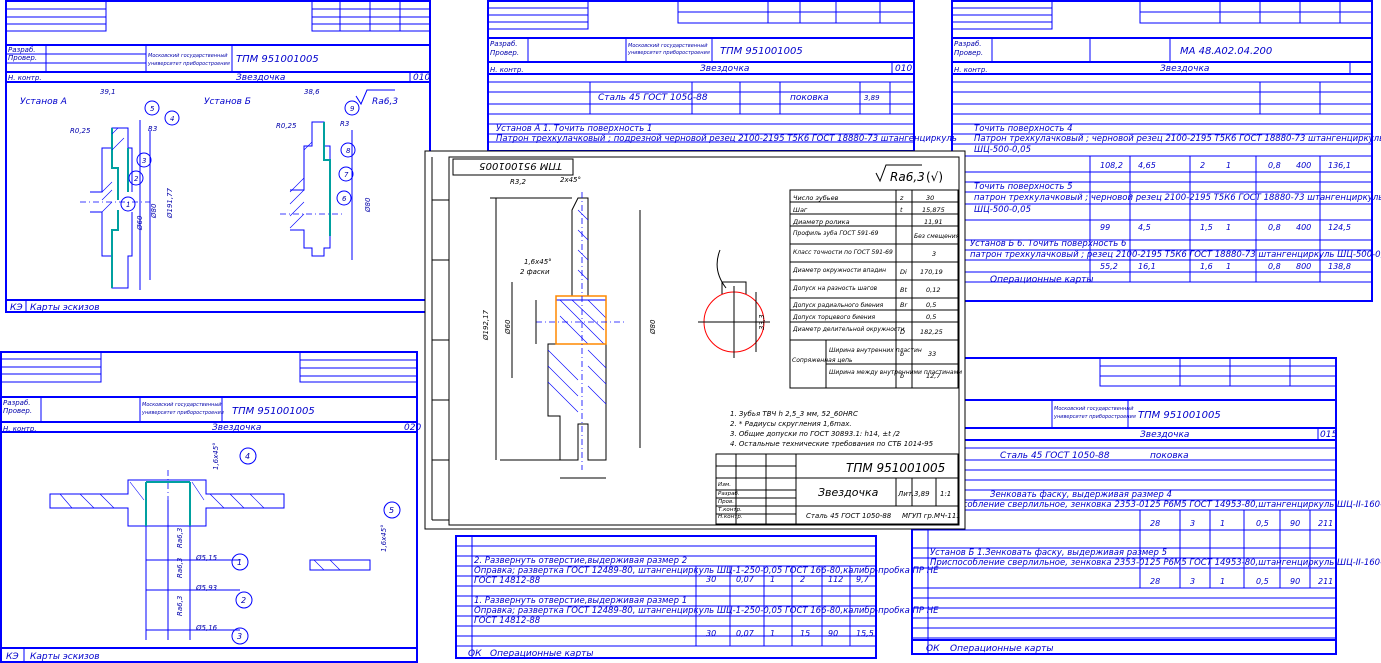  What do you see at coordinates (1241, 523) in the screenshot?
I see `row-values-1: 28 3 1 0,5 90 211` at bounding box center [1241, 523].